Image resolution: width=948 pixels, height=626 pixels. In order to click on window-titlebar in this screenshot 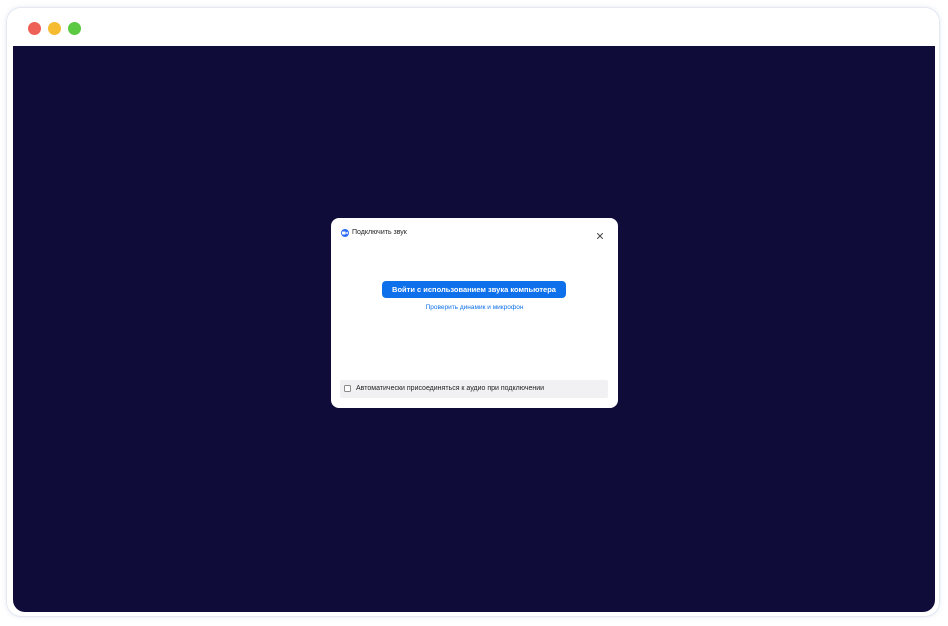, I will do `click(473, 27)`.